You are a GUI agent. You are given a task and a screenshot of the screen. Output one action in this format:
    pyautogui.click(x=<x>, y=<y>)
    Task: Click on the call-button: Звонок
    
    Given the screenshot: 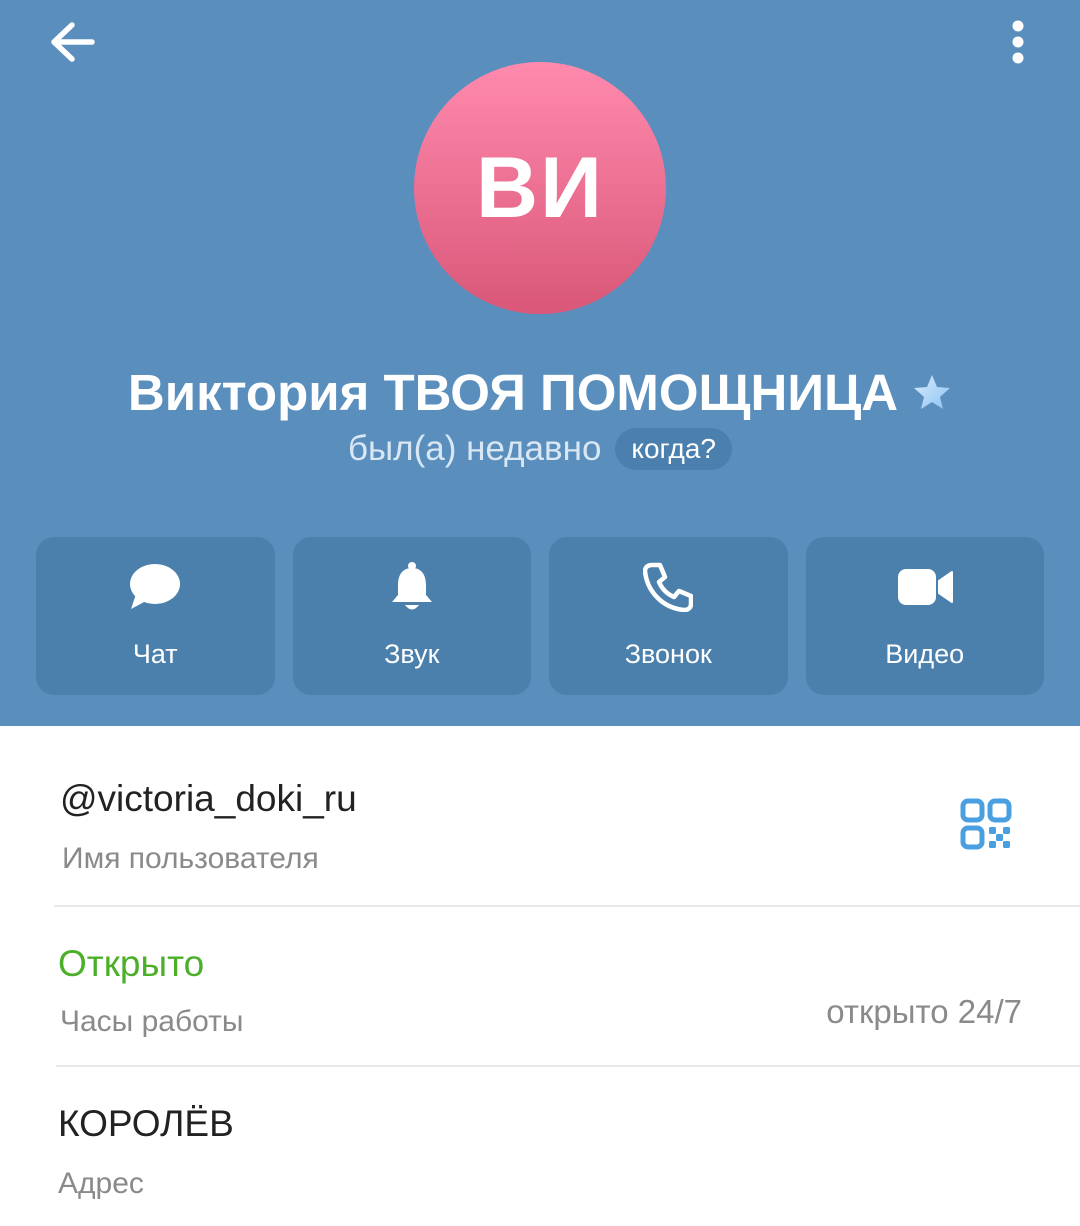 What is the action you would take?
    pyautogui.click(x=668, y=616)
    